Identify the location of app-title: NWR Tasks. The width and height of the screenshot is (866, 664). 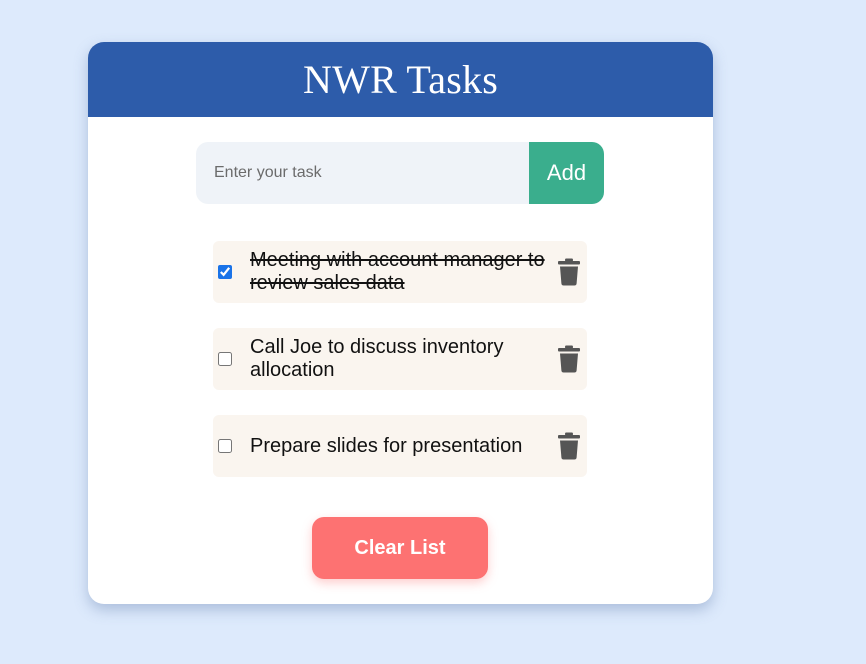
(400, 79).